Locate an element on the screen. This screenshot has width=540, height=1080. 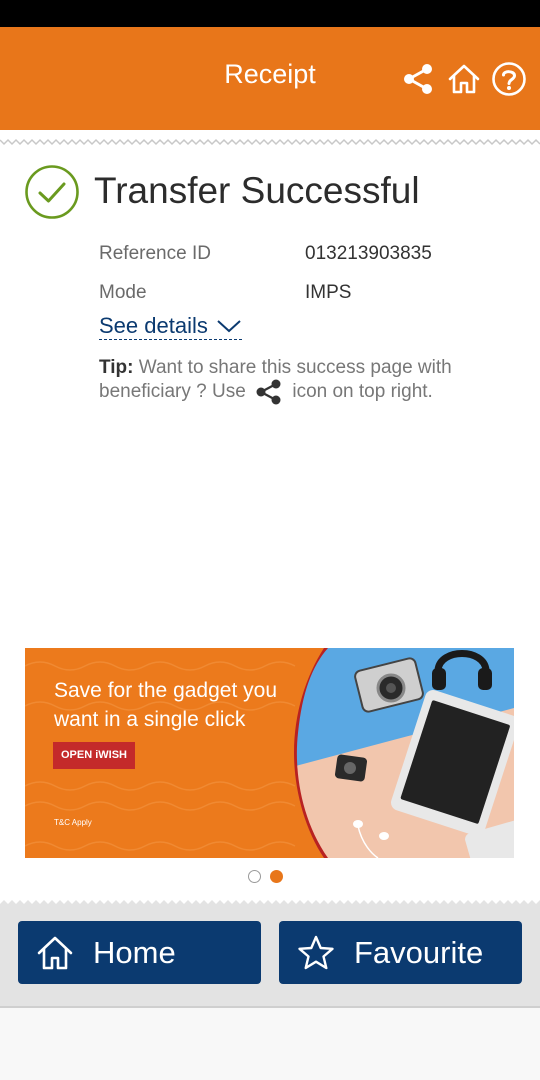
see-details-label: See details is located at coordinates (153, 325).